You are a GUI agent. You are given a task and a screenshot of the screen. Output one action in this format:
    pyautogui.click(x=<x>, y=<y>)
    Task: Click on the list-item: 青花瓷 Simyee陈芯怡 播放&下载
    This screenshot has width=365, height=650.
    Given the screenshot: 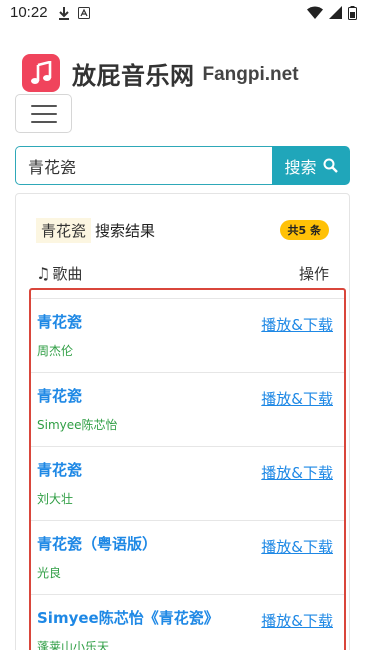 What is the action you would take?
    pyautogui.click(x=187, y=409)
    